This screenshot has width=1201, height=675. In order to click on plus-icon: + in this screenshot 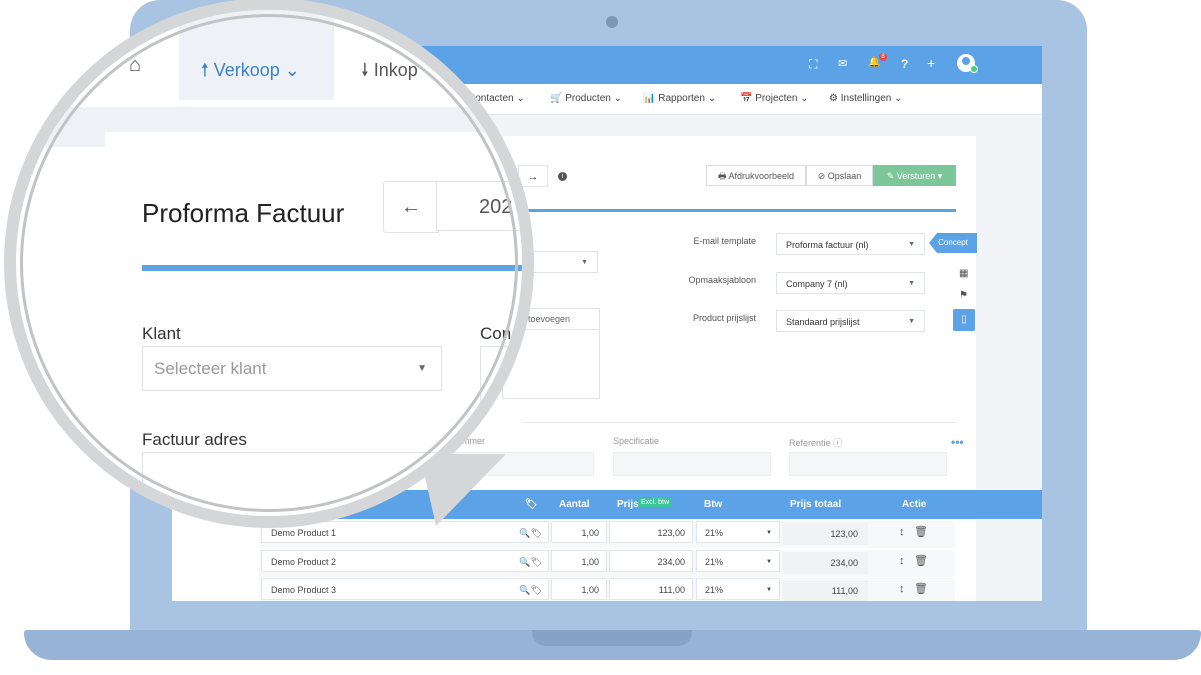, I will do `click(931, 63)`.